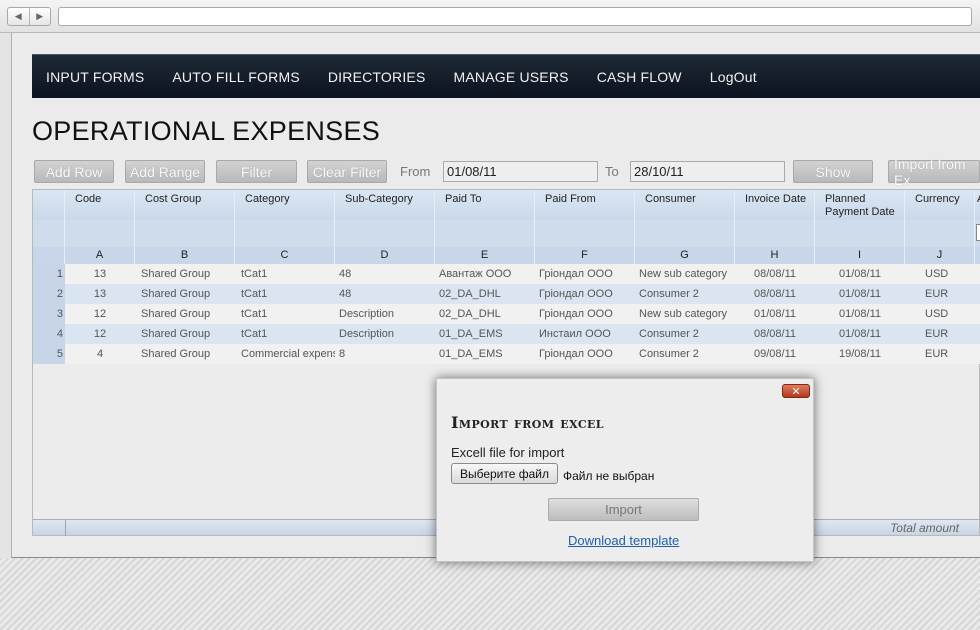  Describe the element at coordinates (504, 473) in the screenshot. I see `choose-file-button: Выберите файл` at that location.